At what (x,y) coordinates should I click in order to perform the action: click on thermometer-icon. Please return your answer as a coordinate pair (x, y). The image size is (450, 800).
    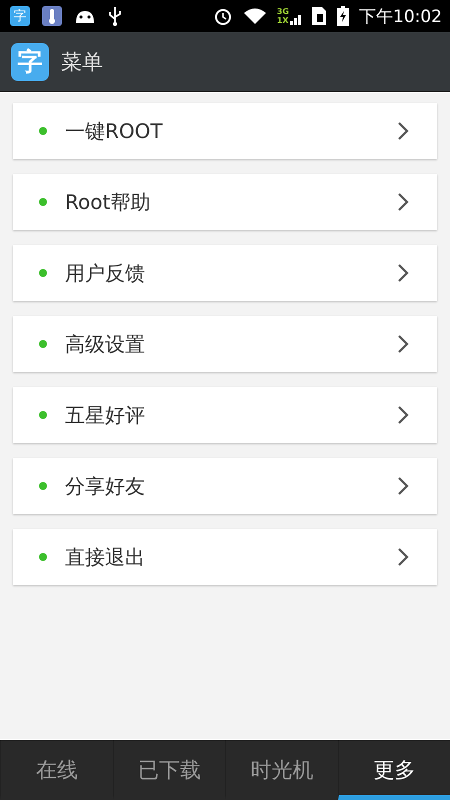
    Looking at the image, I should click on (52, 16).